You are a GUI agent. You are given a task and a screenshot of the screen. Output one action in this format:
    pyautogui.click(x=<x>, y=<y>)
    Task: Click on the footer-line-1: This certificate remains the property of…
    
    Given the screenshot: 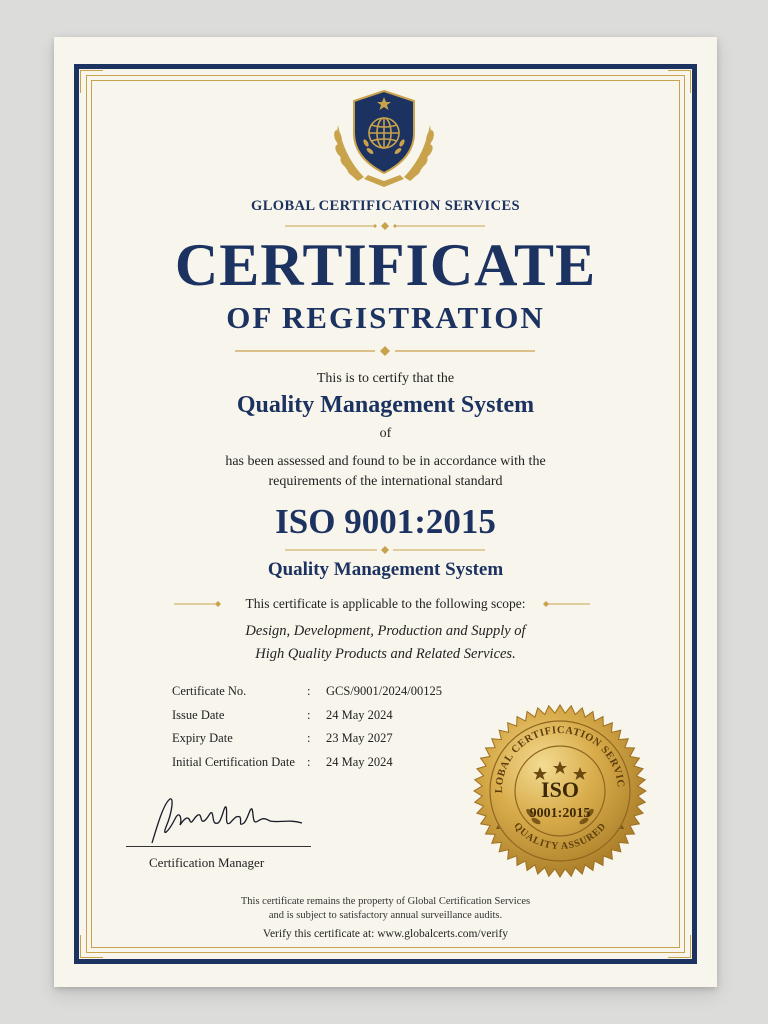 What is the action you would take?
    pyautogui.click(x=385, y=901)
    